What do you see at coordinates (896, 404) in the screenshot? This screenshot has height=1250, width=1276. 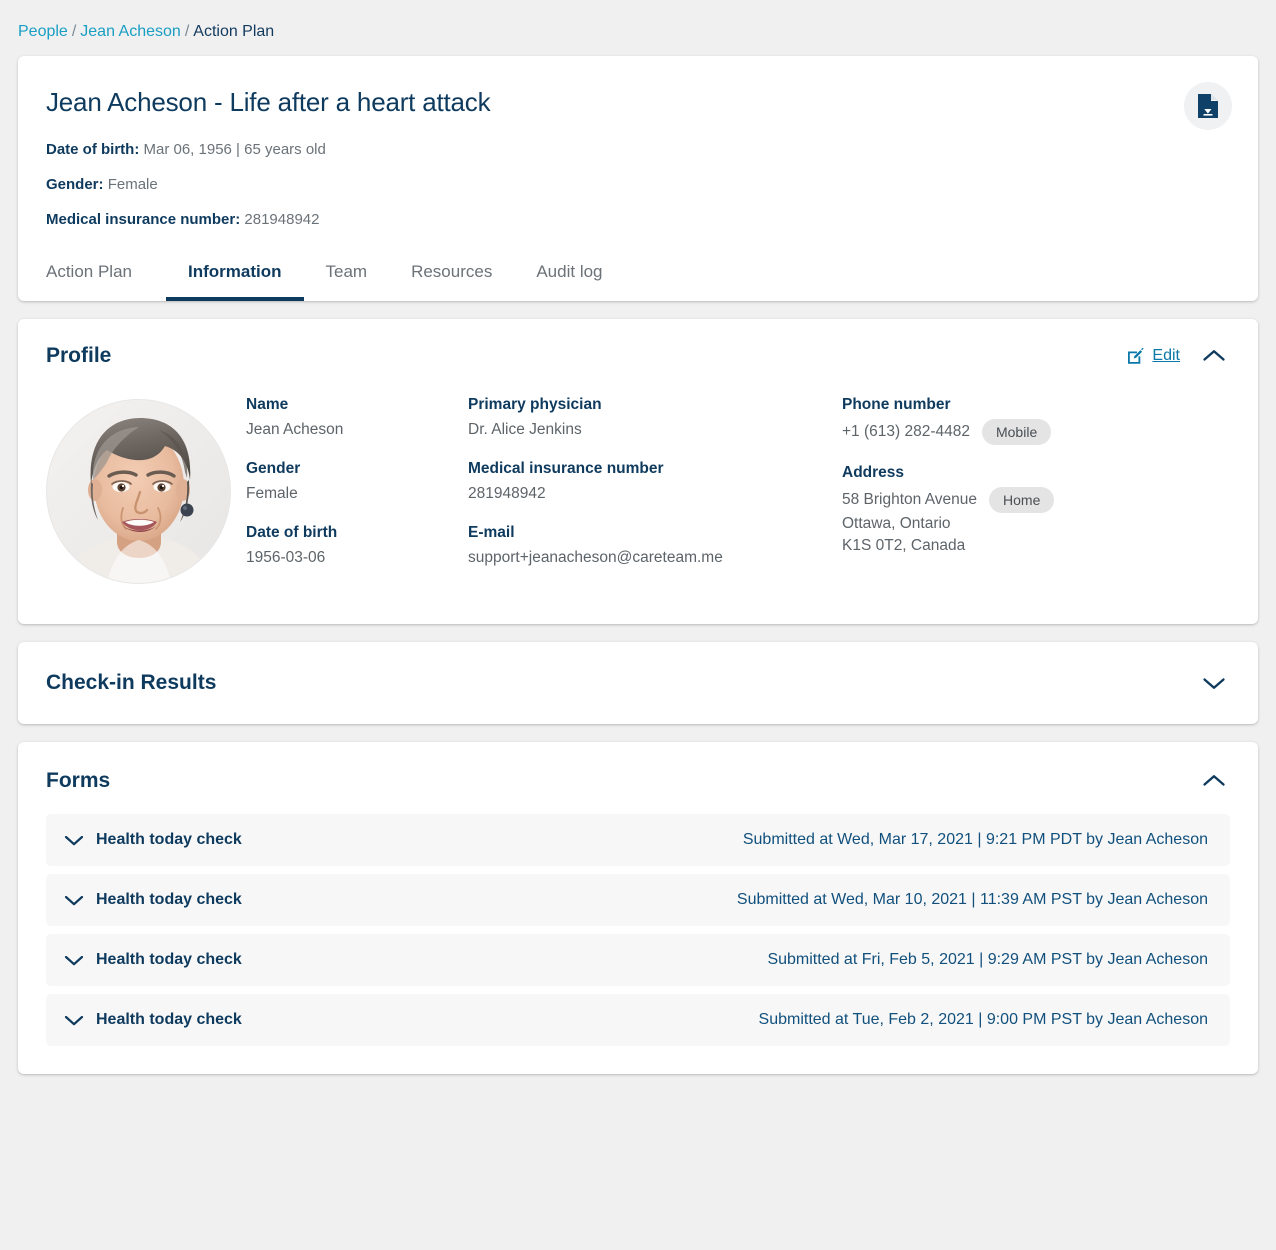 I see `field-label: Phone number` at bounding box center [896, 404].